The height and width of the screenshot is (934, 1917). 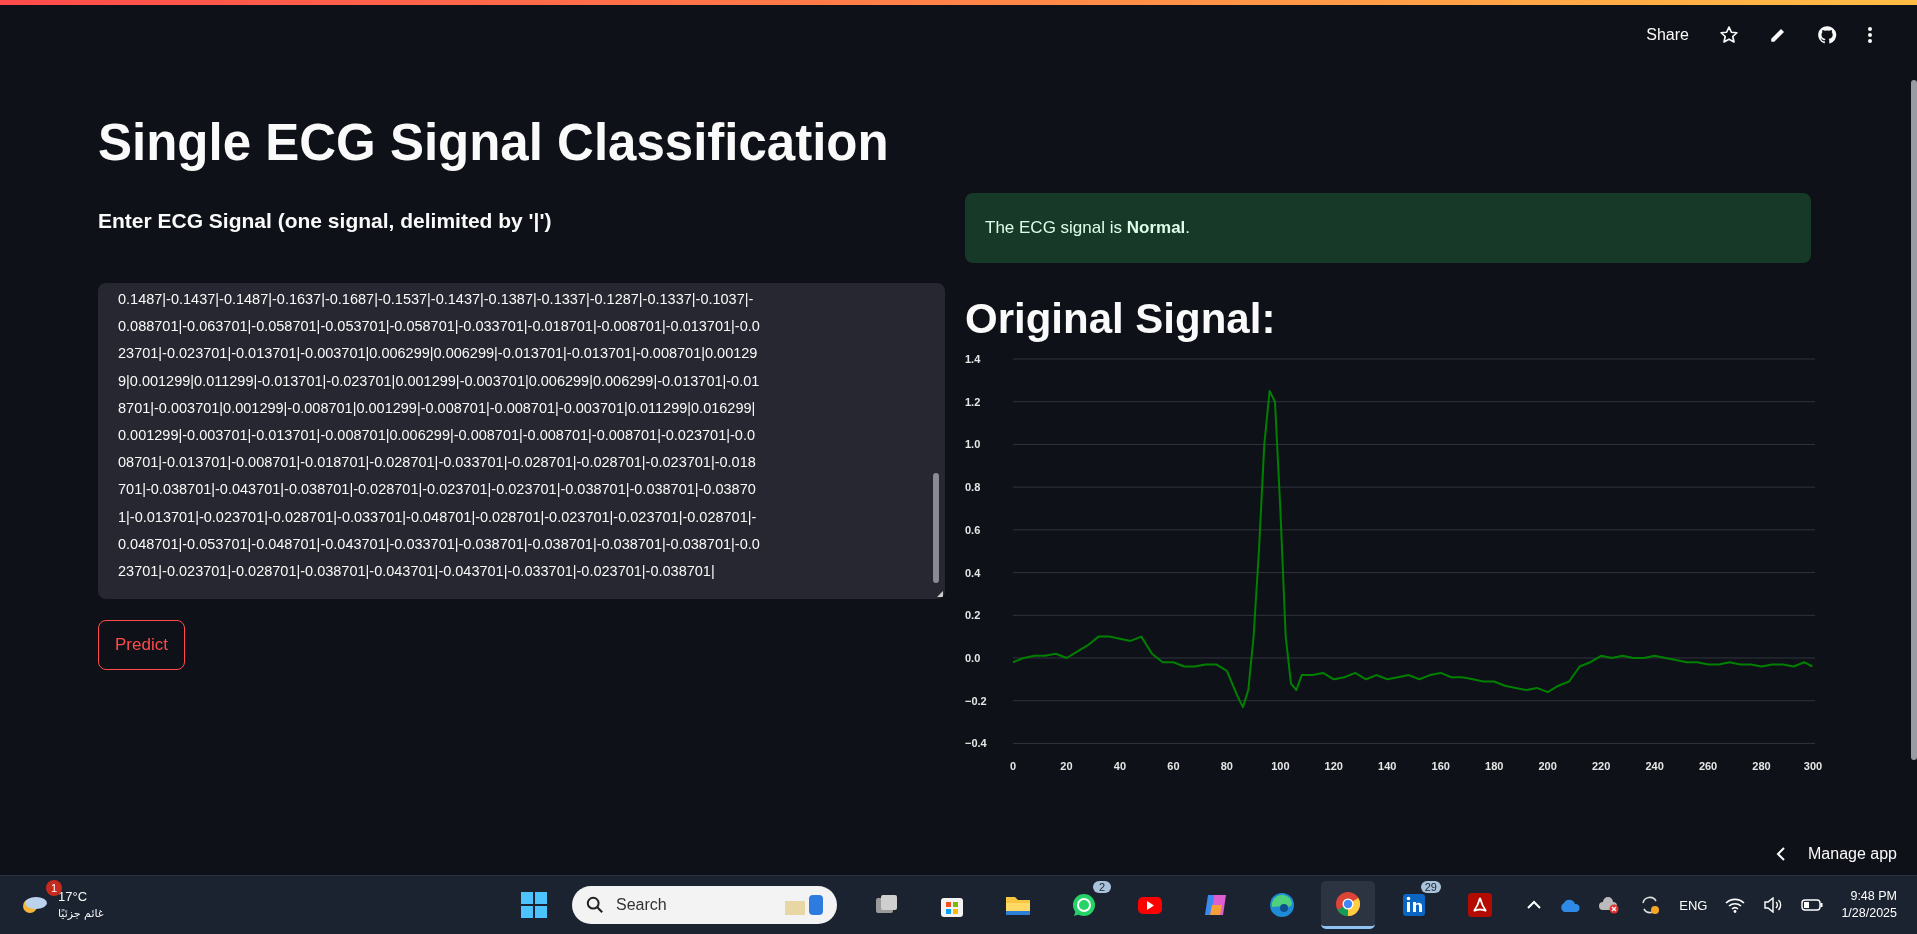 I want to click on wifi-icon, so click(x=1735, y=905).